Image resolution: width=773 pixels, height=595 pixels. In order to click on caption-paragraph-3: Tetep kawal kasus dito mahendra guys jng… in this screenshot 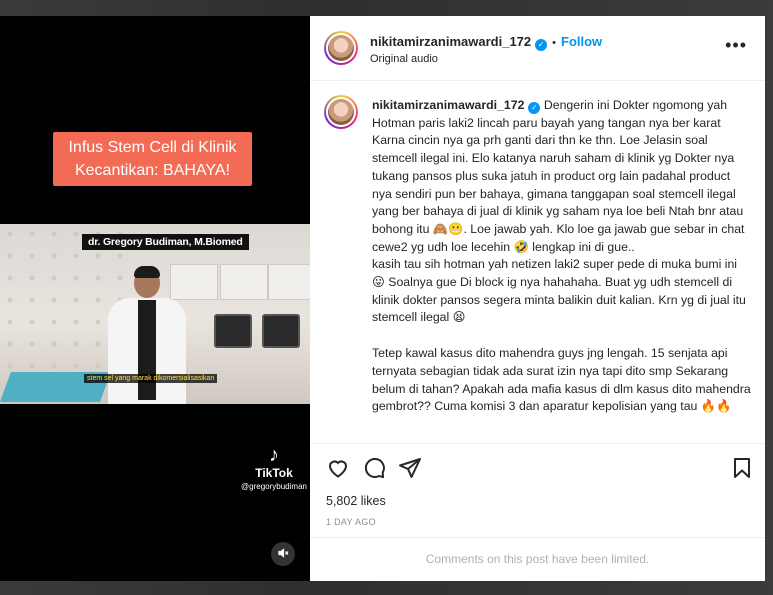, I will do `click(561, 380)`.